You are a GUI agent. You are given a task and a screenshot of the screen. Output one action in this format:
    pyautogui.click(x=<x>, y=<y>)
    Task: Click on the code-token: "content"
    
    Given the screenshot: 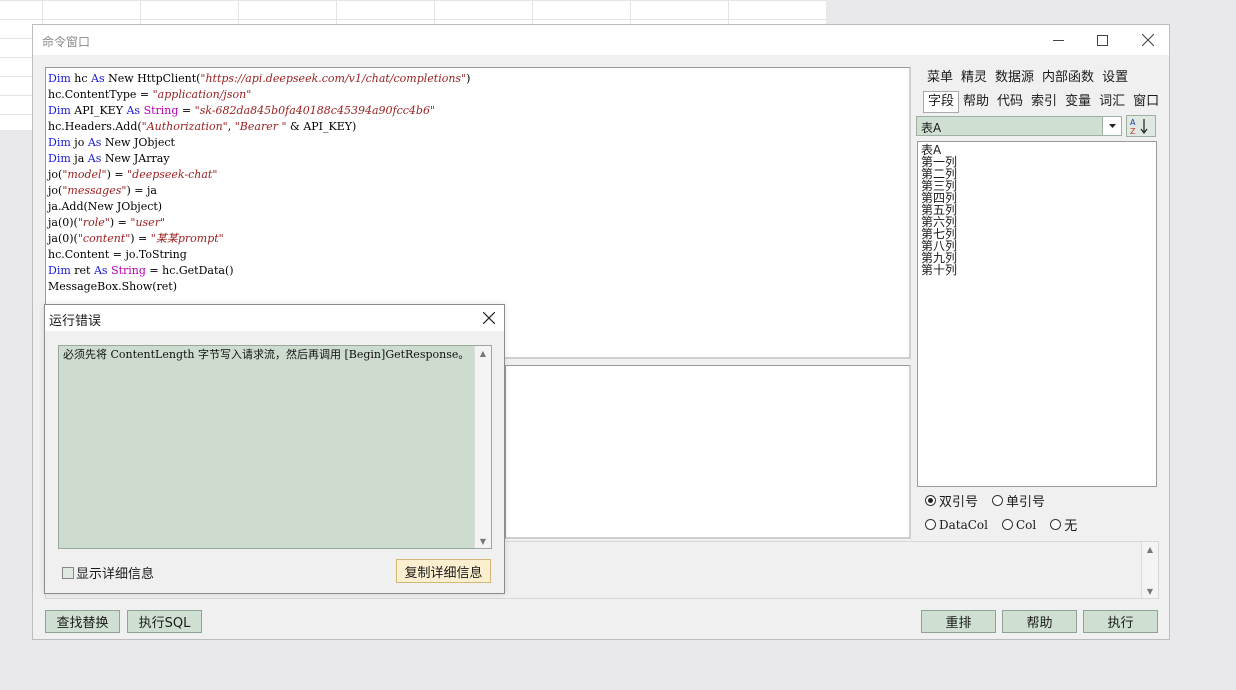 What is the action you would take?
    pyautogui.click(x=104, y=238)
    